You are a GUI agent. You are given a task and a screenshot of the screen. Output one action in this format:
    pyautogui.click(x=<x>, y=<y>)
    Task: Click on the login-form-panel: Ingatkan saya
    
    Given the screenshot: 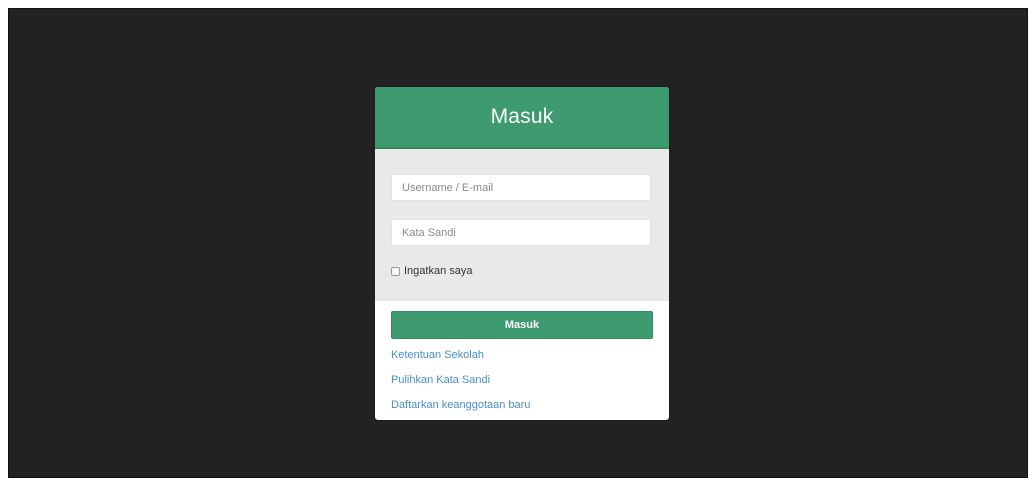 What is the action you would take?
    pyautogui.click(x=522, y=225)
    